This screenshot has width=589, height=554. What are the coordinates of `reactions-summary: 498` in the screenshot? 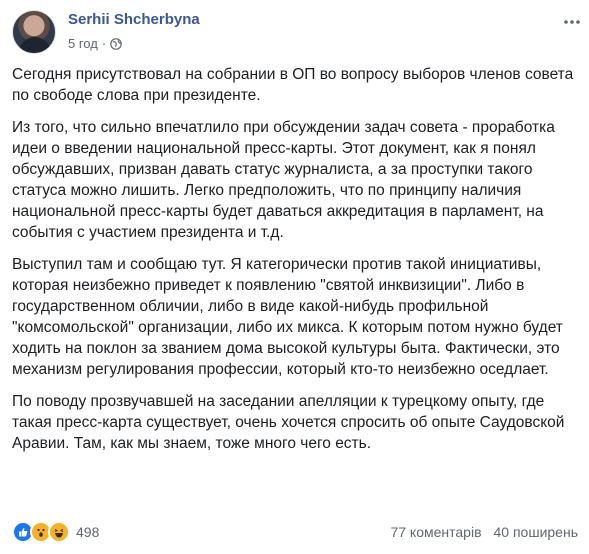 It's located at (55, 532).